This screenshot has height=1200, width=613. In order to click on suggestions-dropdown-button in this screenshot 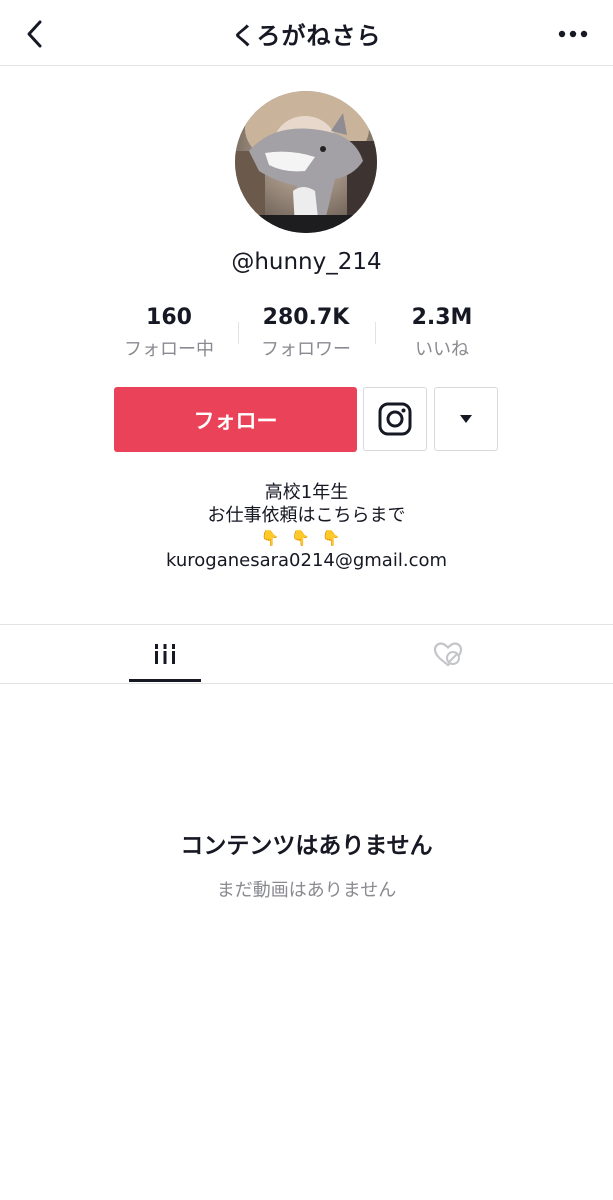, I will do `click(466, 419)`.